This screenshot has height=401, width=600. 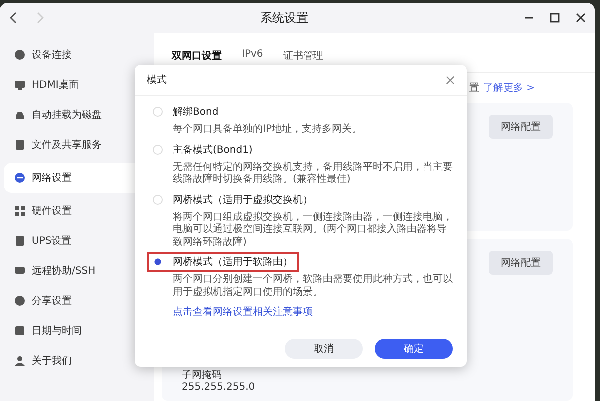 I want to click on sidebar-label: 设备连接, so click(x=52, y=55).